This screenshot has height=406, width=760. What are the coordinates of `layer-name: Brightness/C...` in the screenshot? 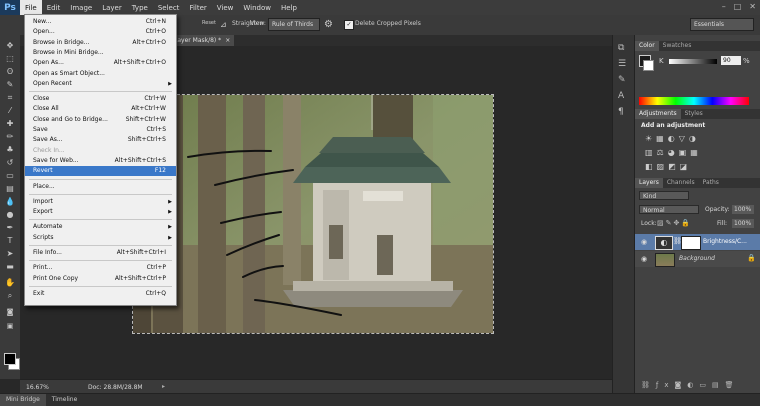 It's located at (725, 241).